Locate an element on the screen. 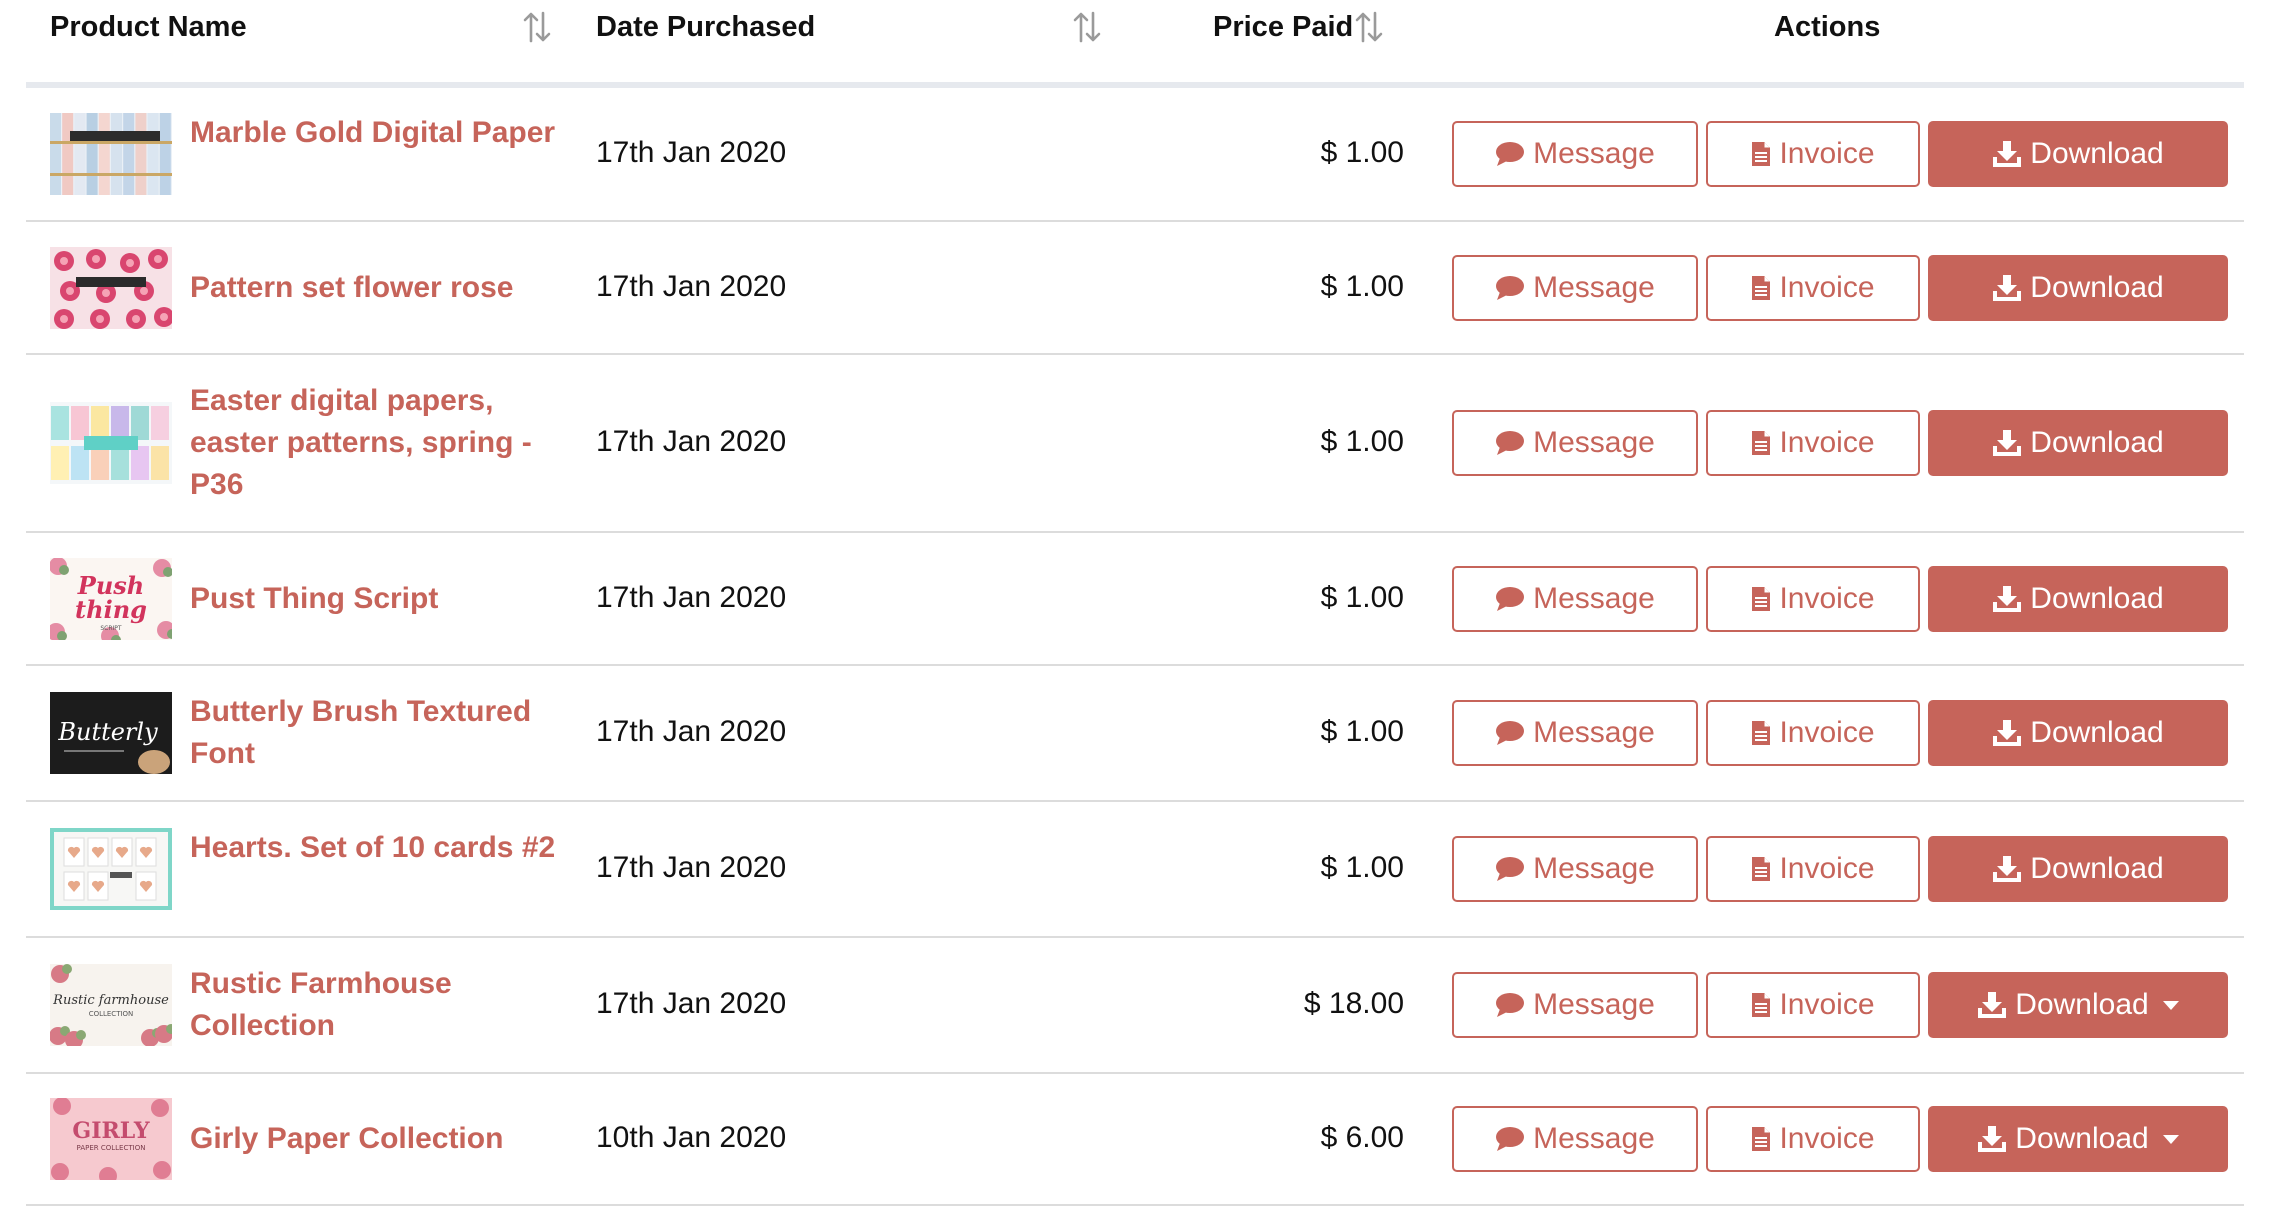 Image resolution: width=2270 pixels, height=1206 pixels. product-name-link: Rustic Farmhouse Collection is located at coordinates (390, 1005).